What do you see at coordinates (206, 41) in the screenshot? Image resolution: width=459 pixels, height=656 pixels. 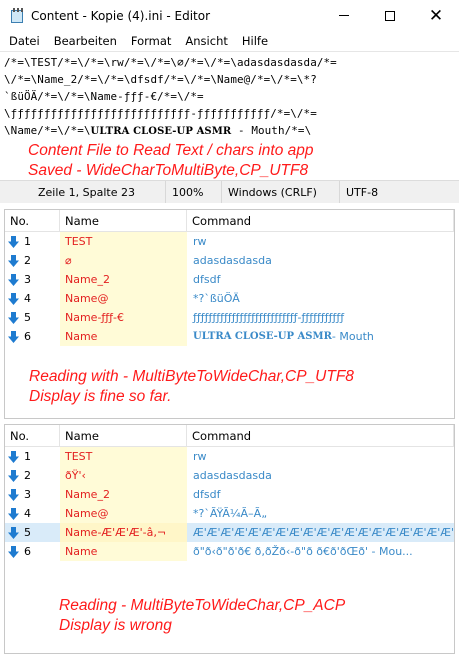 I see `menu-ansicht: Ansicht` at bounding box center [206, 41].